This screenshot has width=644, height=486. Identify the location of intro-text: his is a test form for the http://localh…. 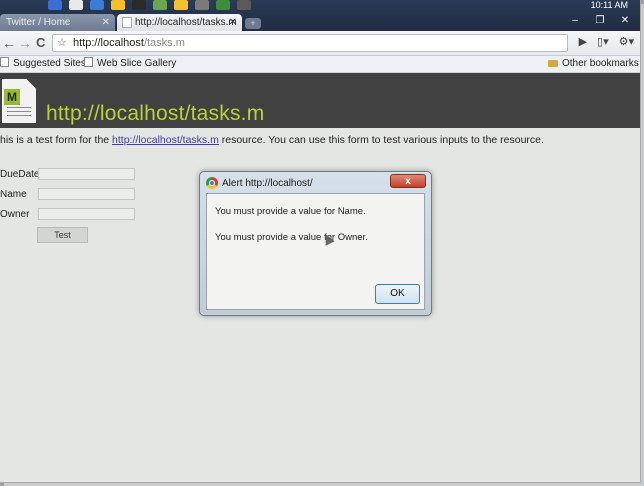
(272, 140).